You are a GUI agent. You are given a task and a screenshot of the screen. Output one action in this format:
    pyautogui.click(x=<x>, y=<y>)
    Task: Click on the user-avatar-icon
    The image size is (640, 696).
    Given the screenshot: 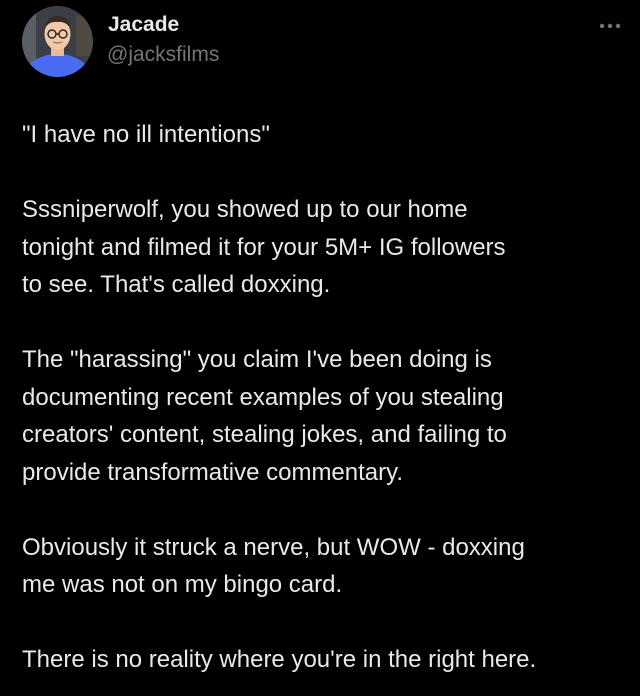 What is the action you would take?
    pyautogui.click(x=57, y=41)
    